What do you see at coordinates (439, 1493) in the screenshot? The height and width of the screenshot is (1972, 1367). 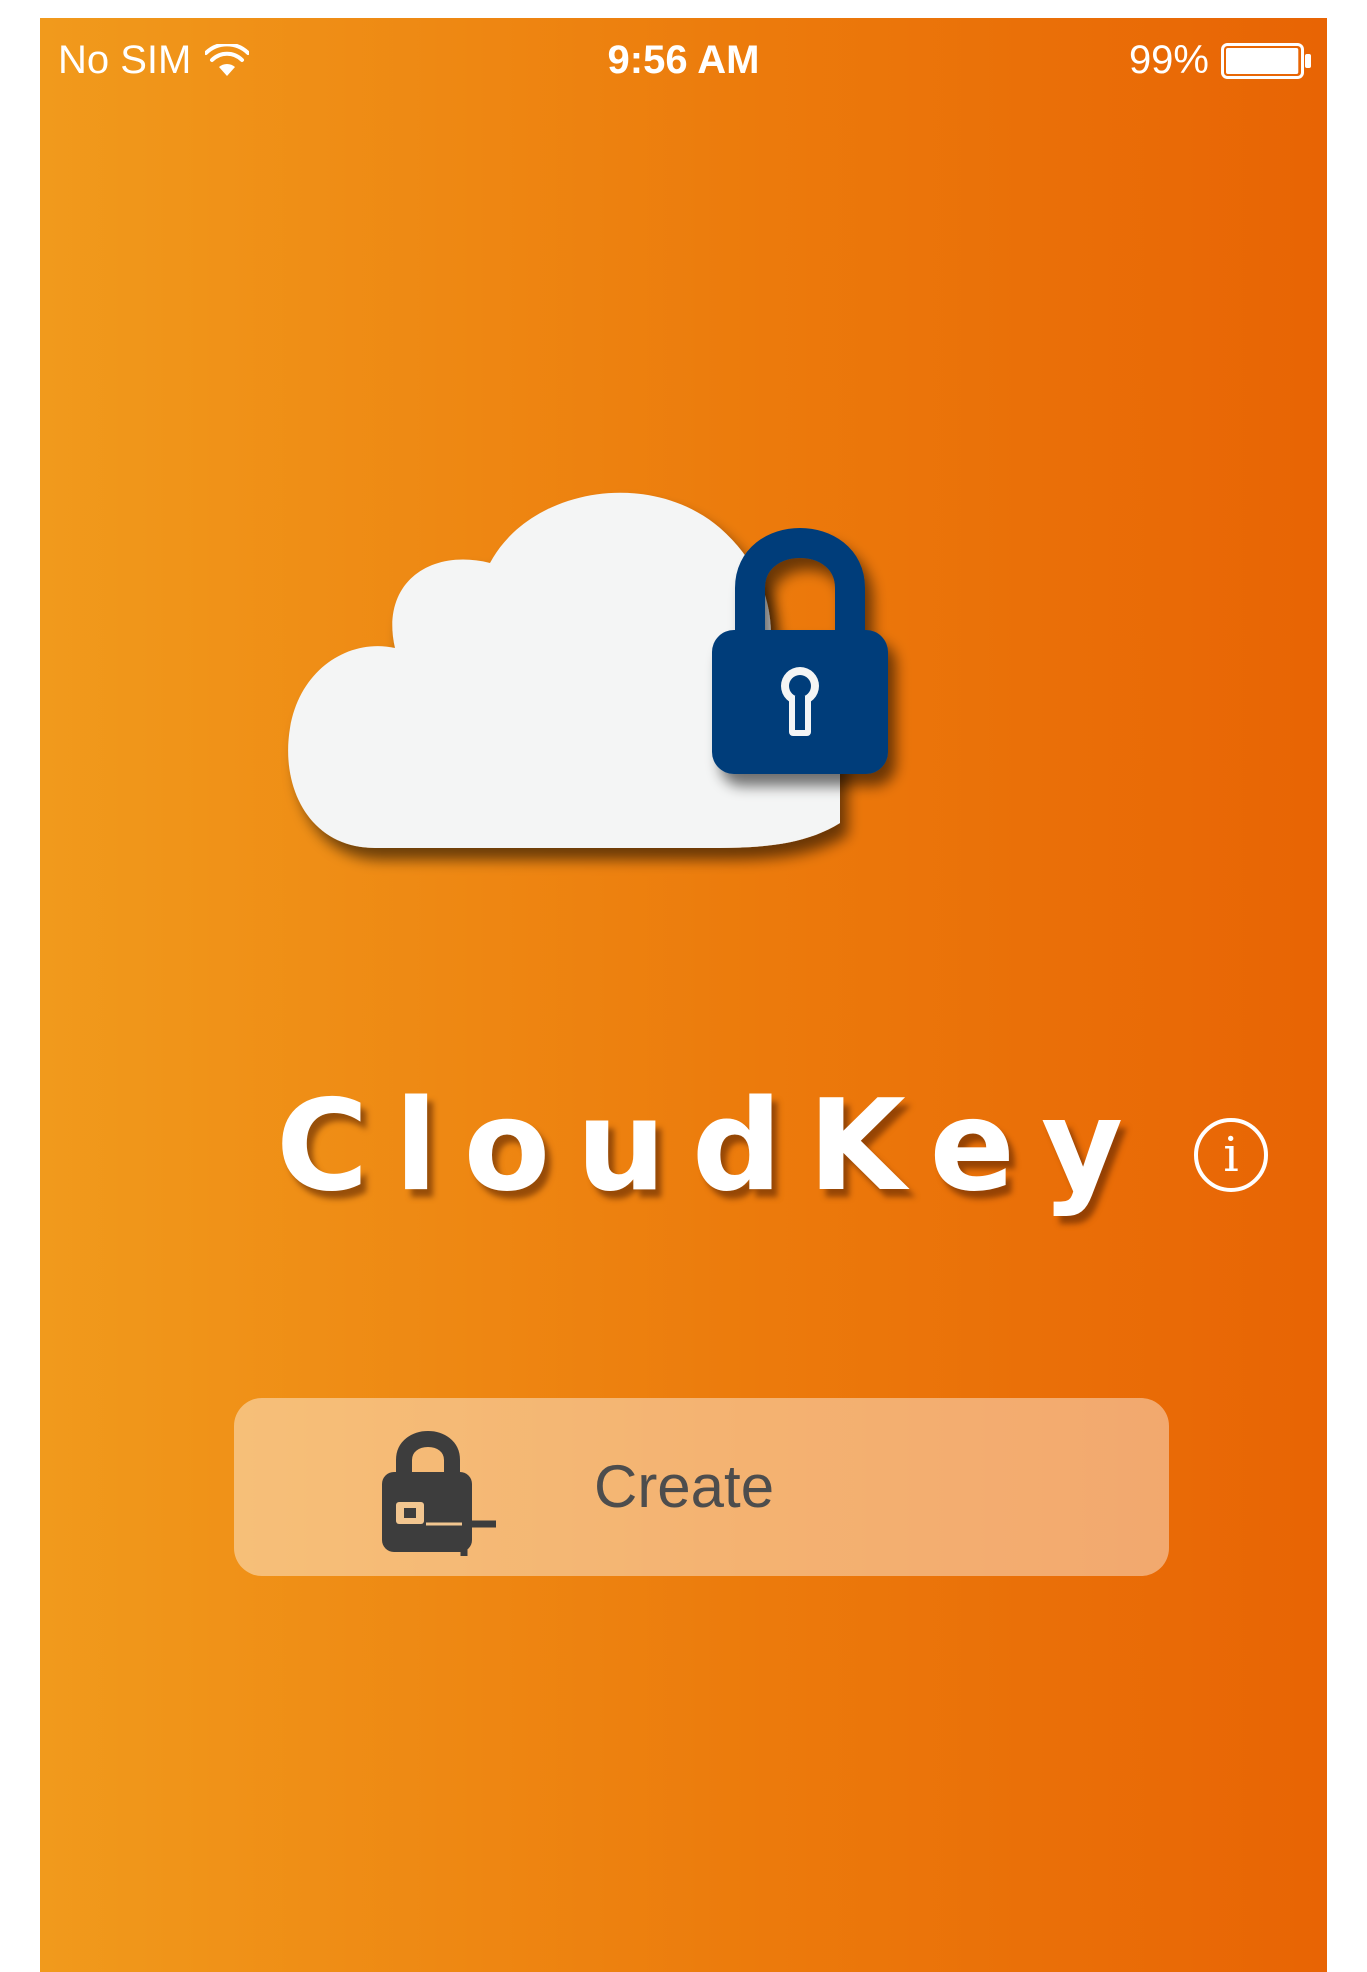 I see `lock-plus-icon` at bounding box center [439, 1493].